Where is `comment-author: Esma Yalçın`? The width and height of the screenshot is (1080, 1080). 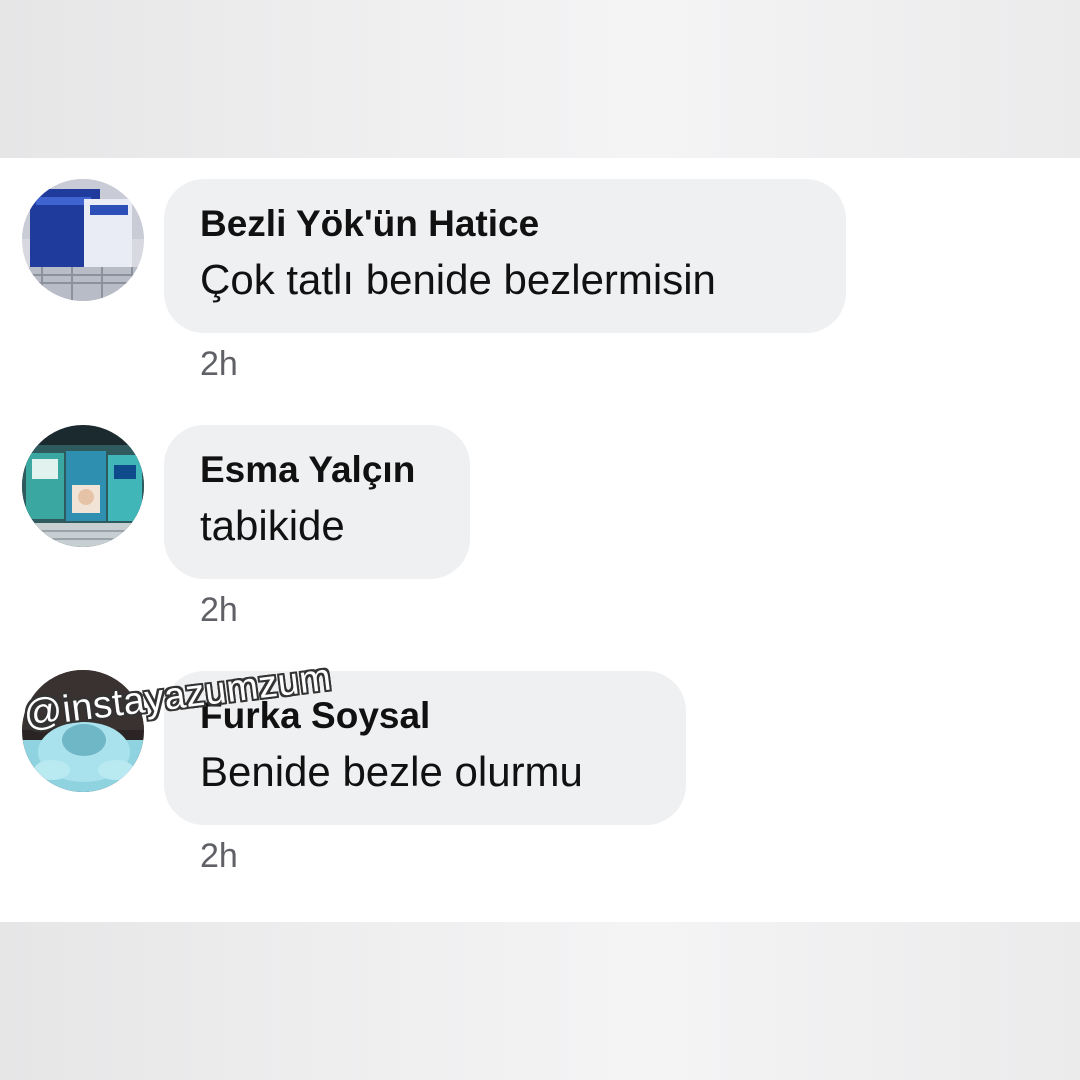 comment-author: Esma Yalçın is located at coordinates (317, 470).